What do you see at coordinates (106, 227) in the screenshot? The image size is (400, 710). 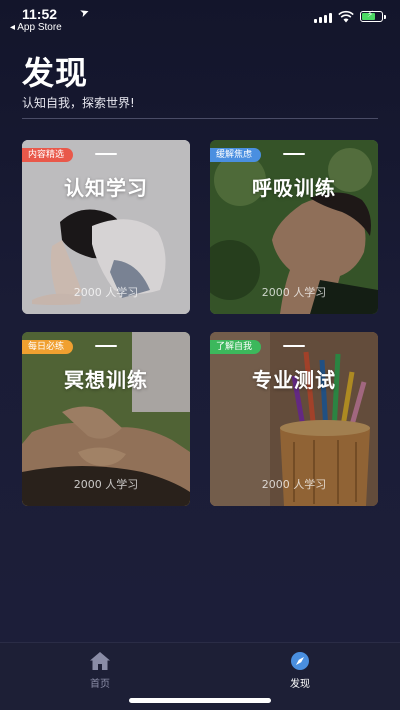 I see `card-cognitive-learning: 内容精选 认知学习 2000 人学习` at bounding box center [106, 227].